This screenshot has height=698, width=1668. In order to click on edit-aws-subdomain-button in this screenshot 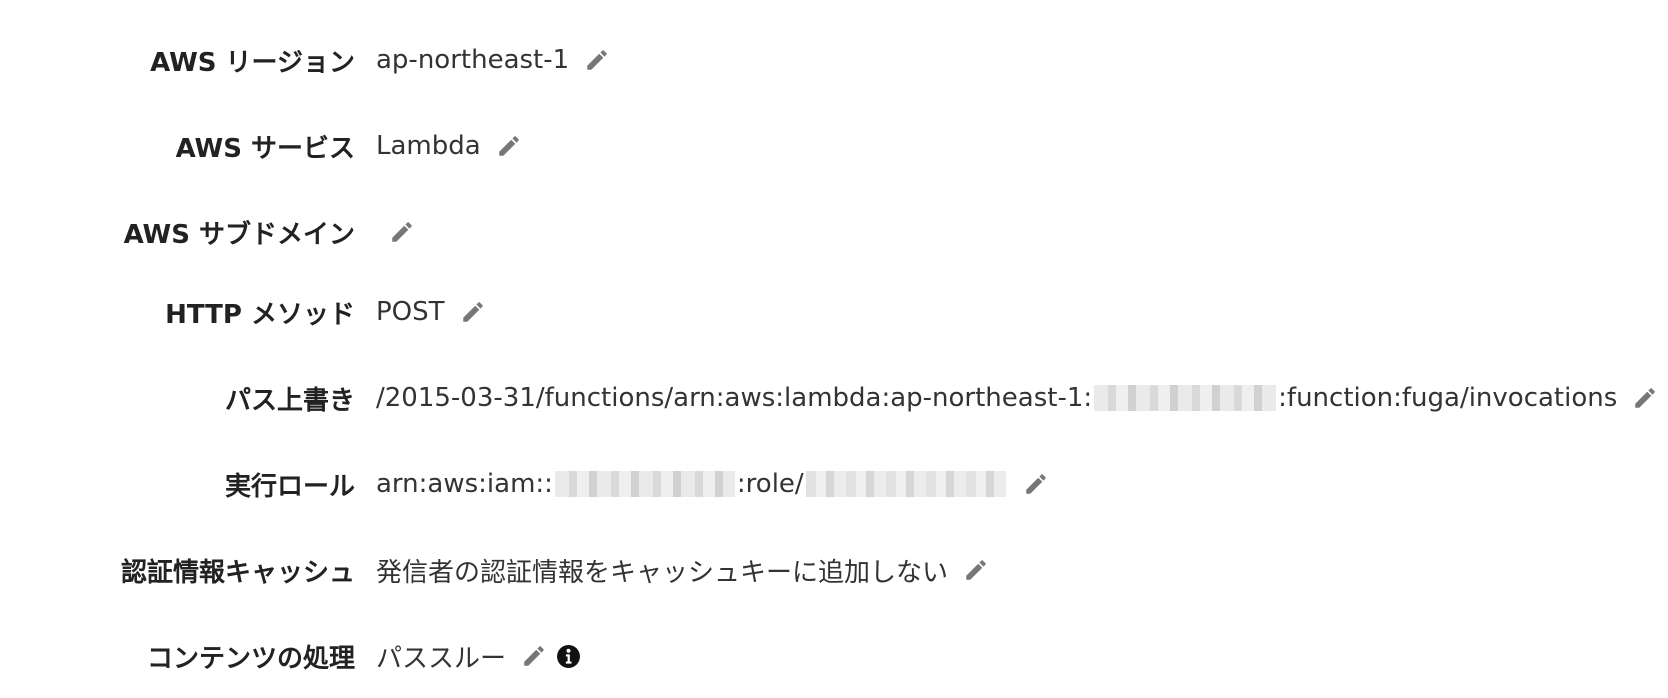, I will do `click(402, 232)`.